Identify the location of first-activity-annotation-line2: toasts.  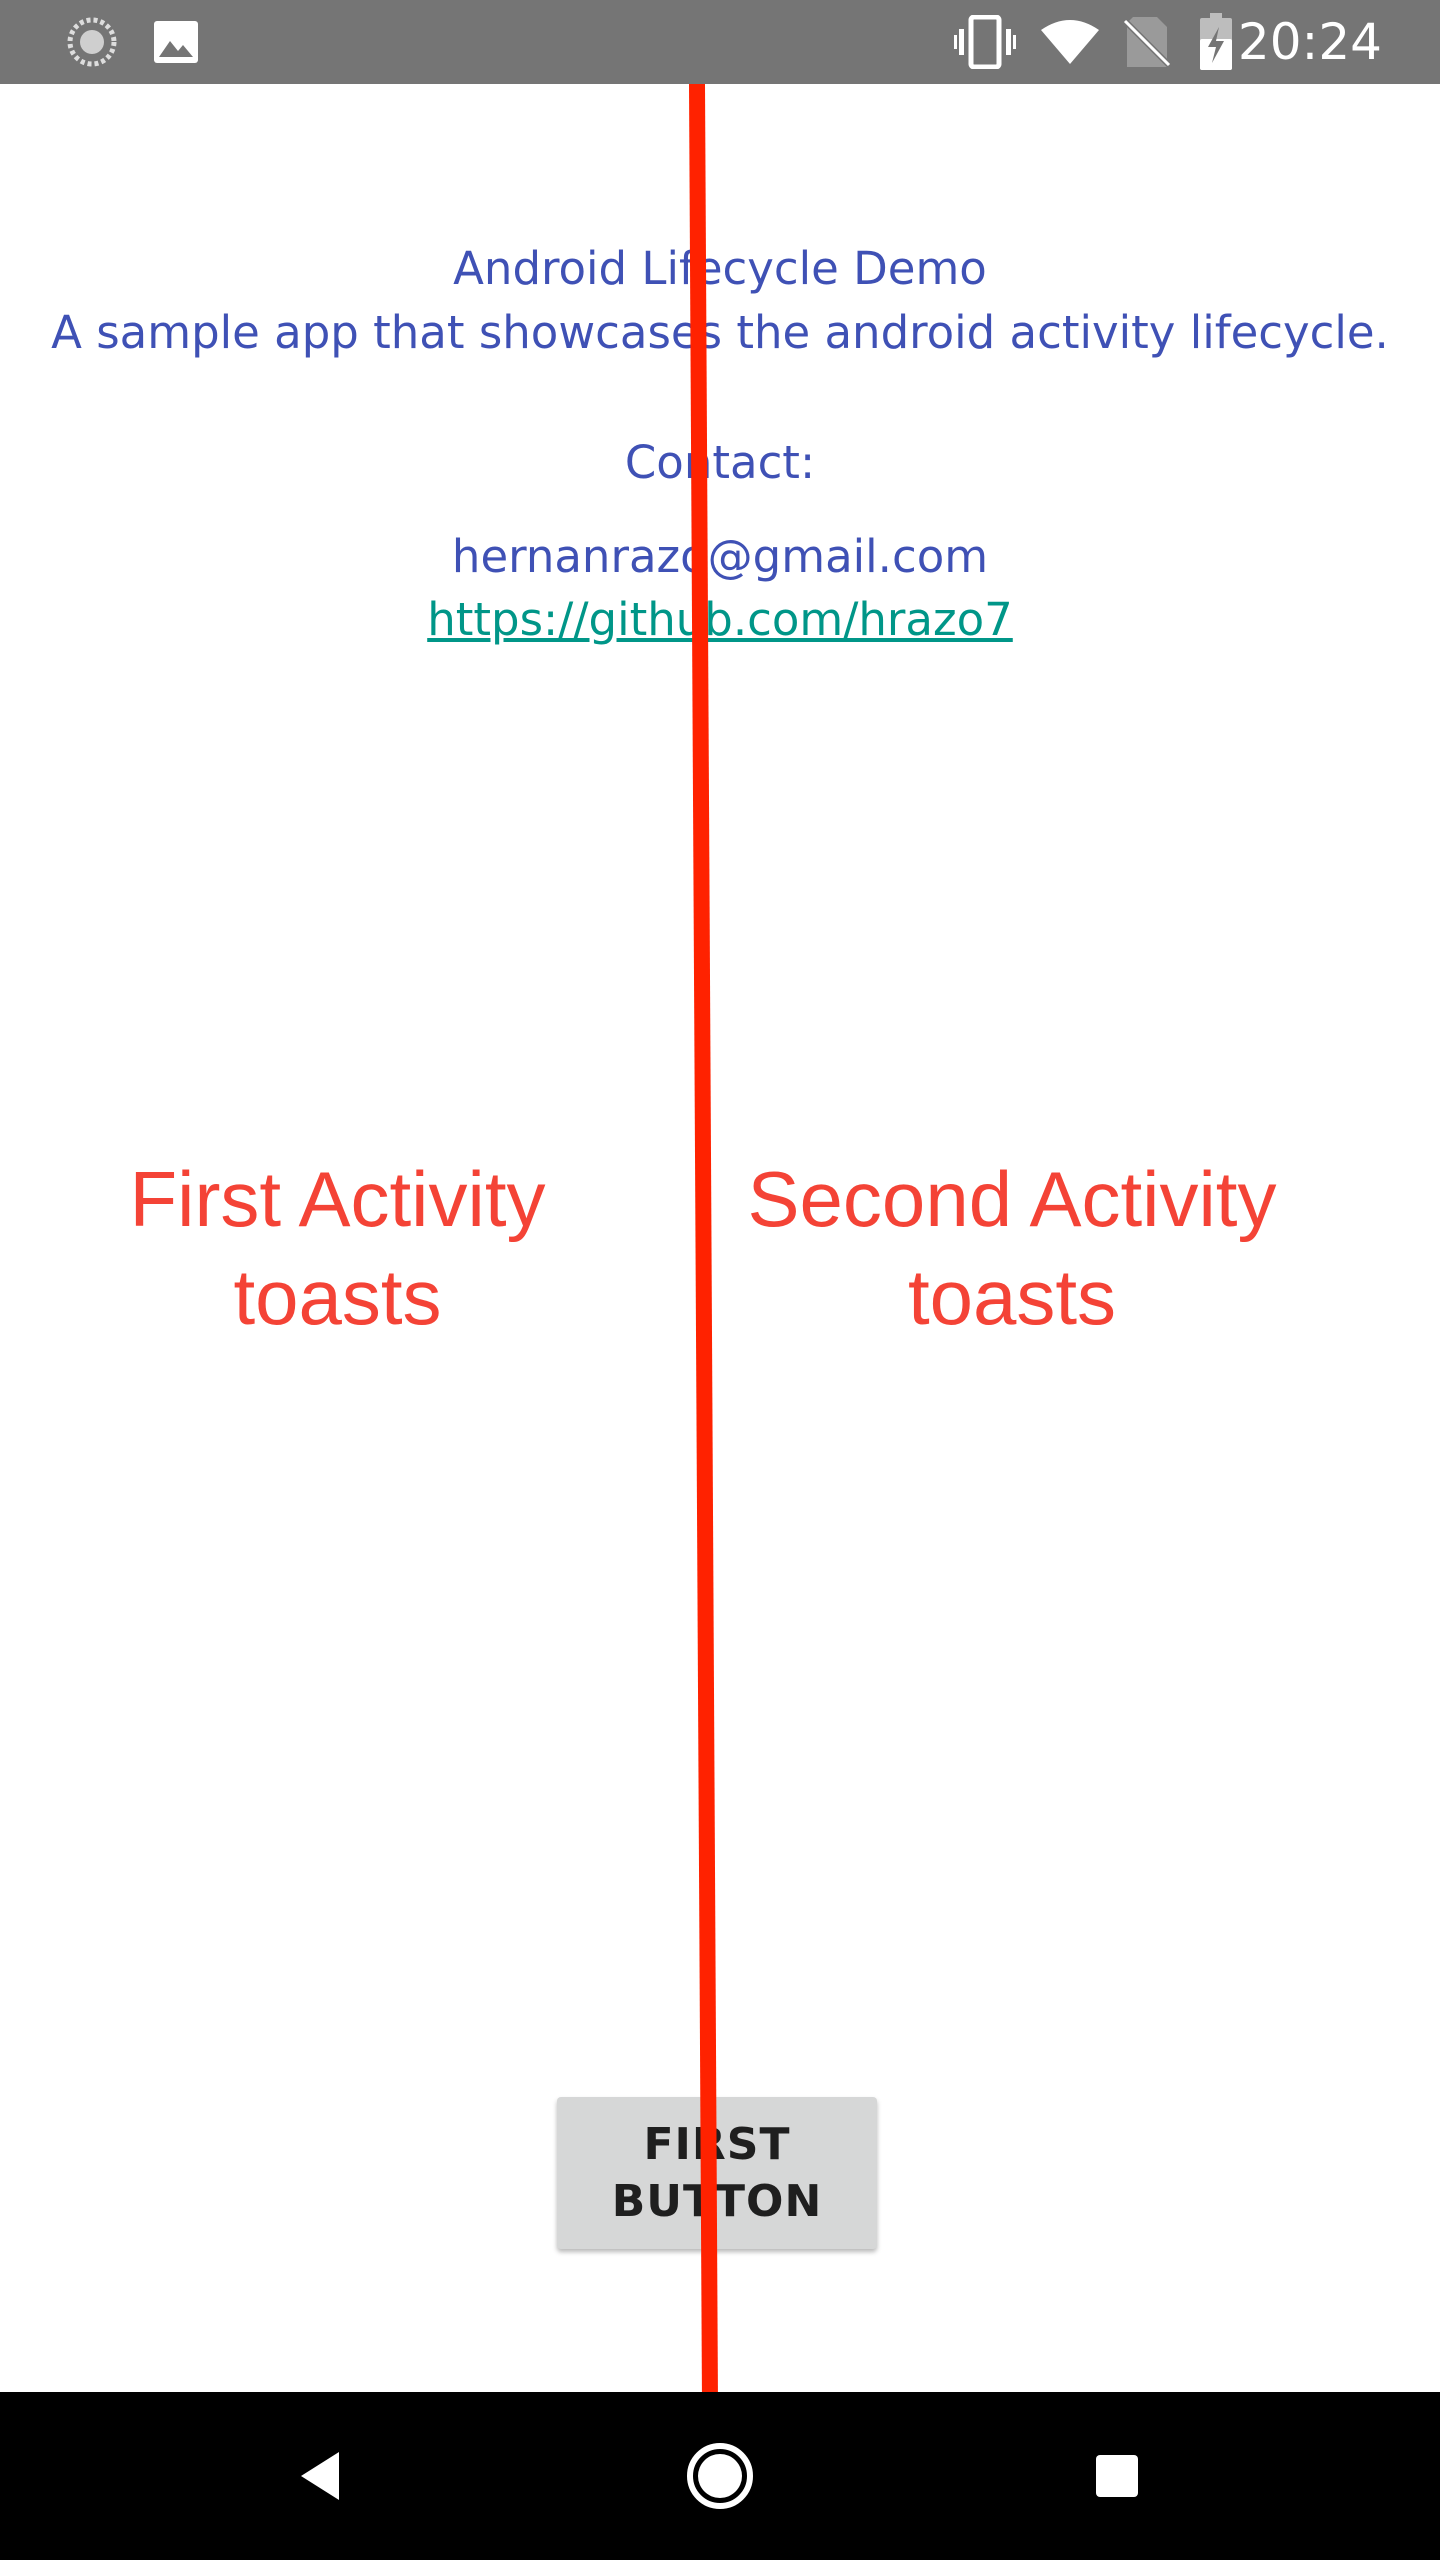
(337, 1297).